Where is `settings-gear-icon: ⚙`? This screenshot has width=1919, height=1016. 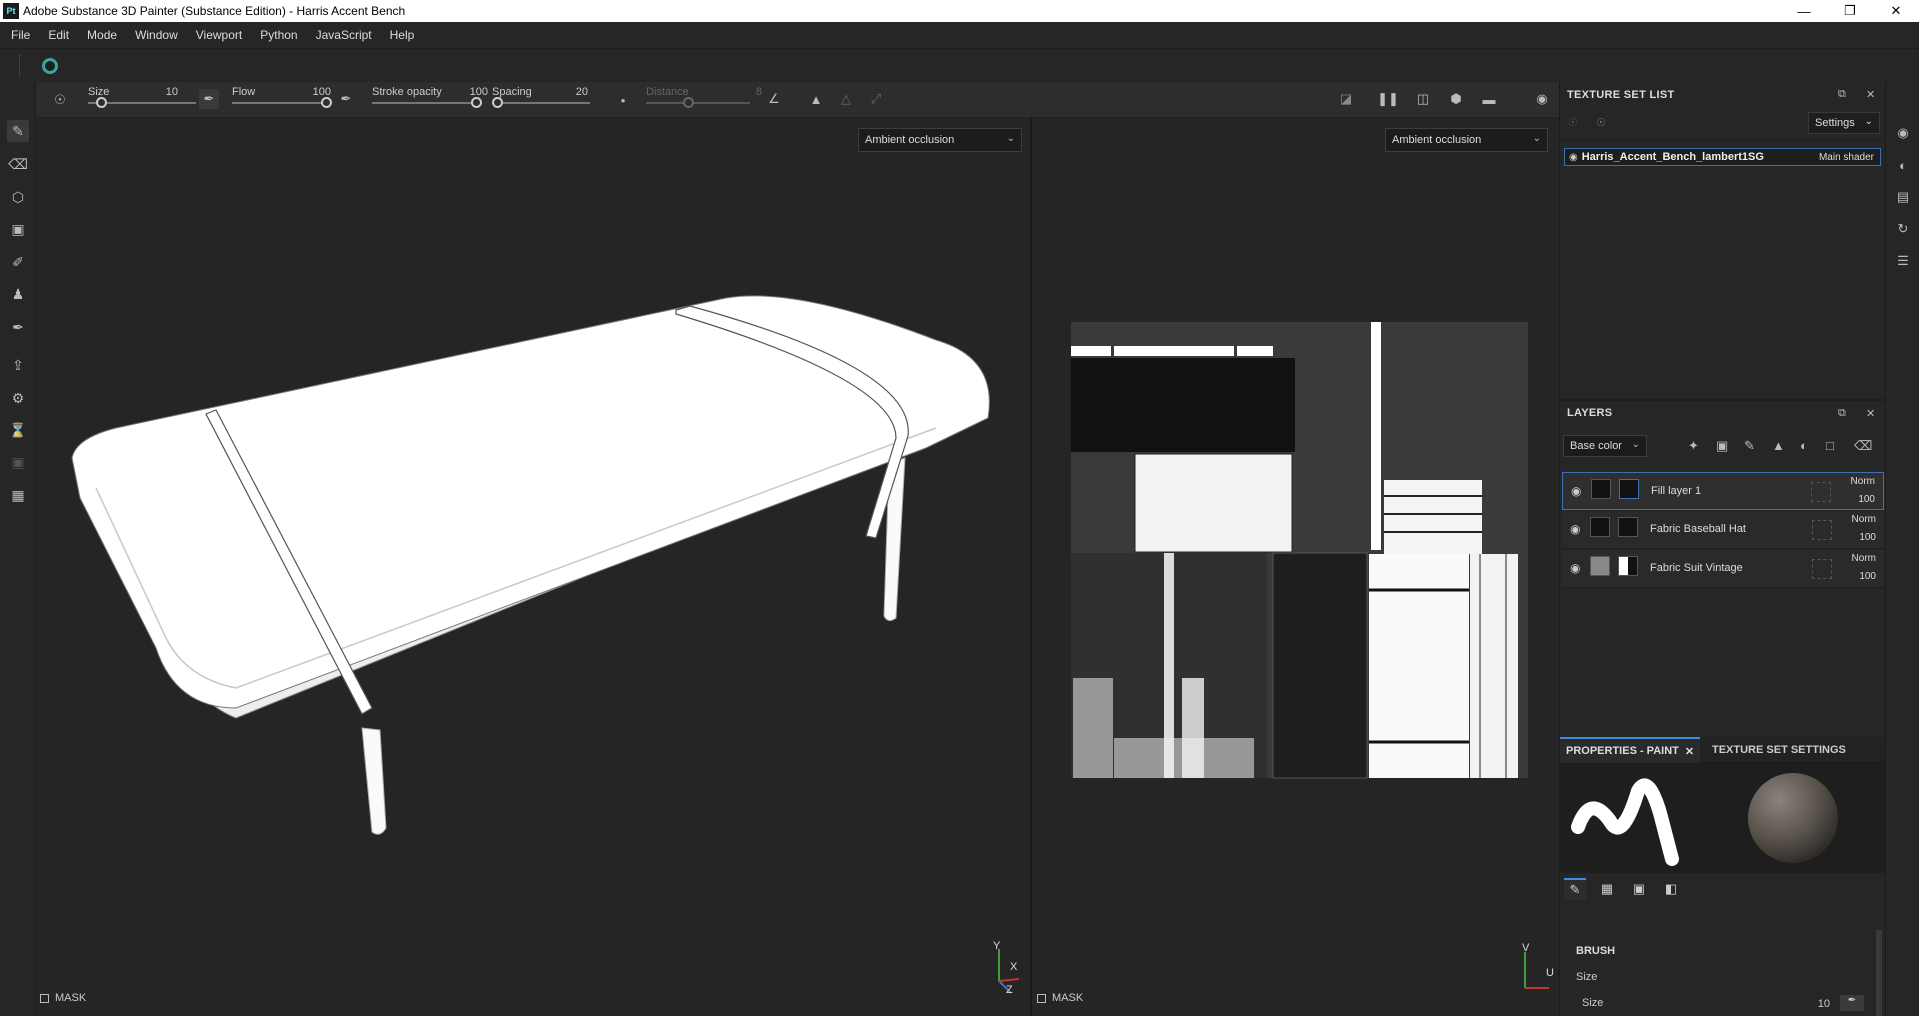 settings-gear-icon: ⚙ is located at coordinates (18, 398).